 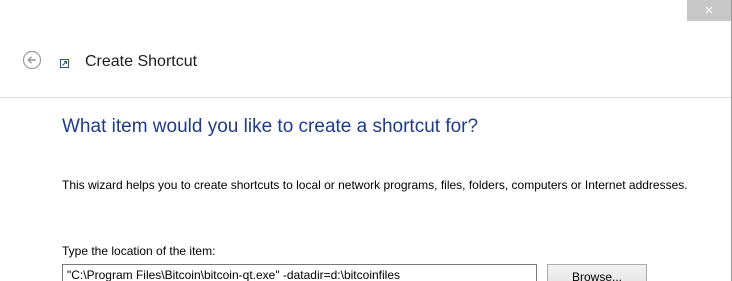 What do you see at coordinates (64, 63) in the screenshot?
I see `shortcut-icon` at bounding box center [64, 63].